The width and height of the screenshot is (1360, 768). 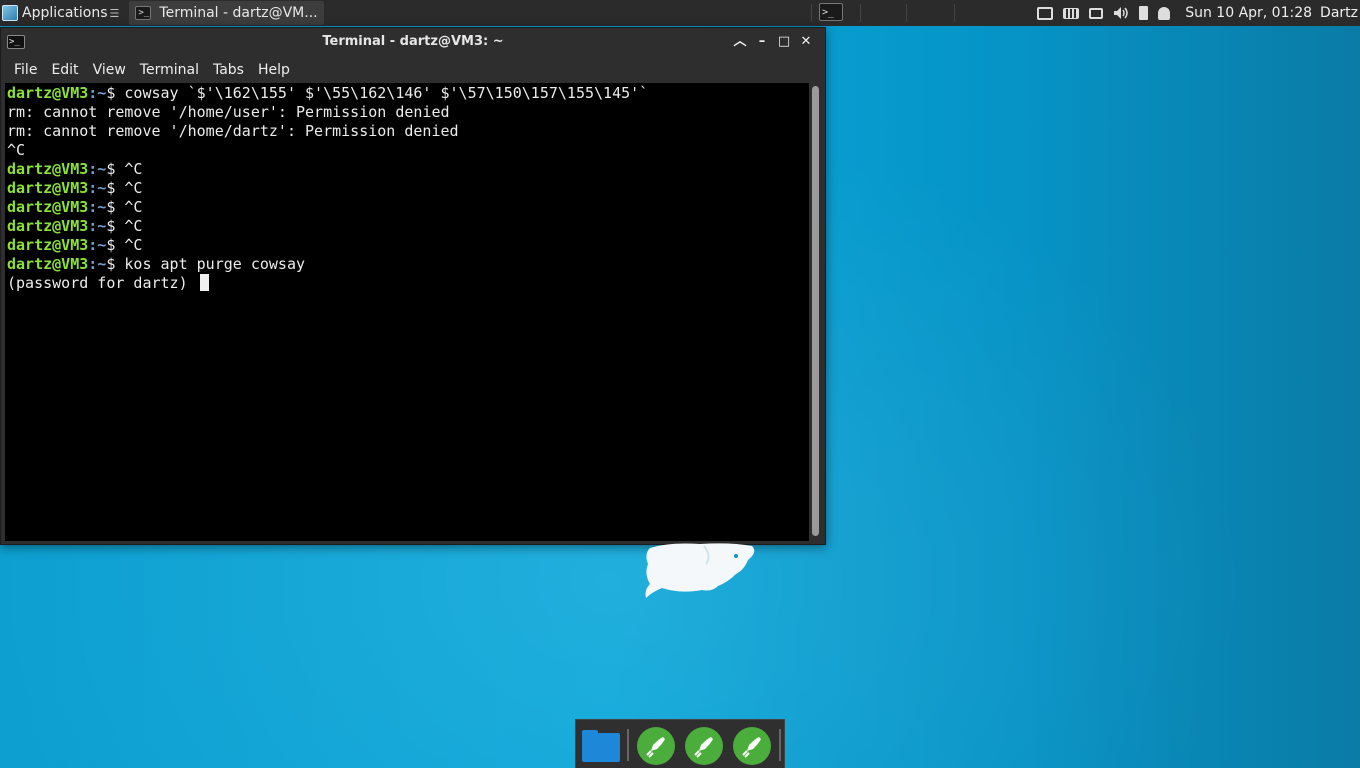 What do you see at coordinates (25, 70) in the screenshot?
I see `menu-file: File` at bounding box center [25, 70].